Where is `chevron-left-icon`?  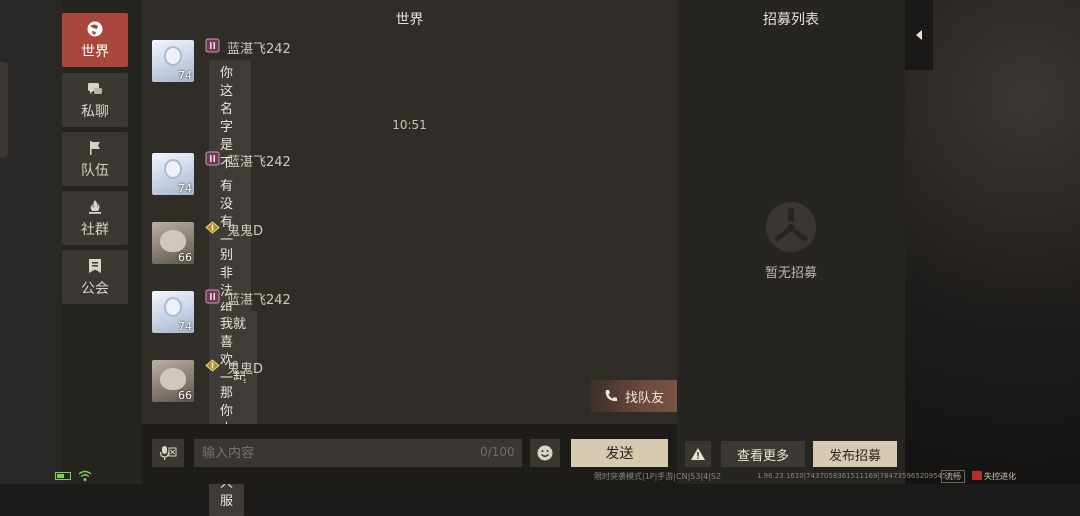
chevron-left-icon is located at coordinates (919, 35).